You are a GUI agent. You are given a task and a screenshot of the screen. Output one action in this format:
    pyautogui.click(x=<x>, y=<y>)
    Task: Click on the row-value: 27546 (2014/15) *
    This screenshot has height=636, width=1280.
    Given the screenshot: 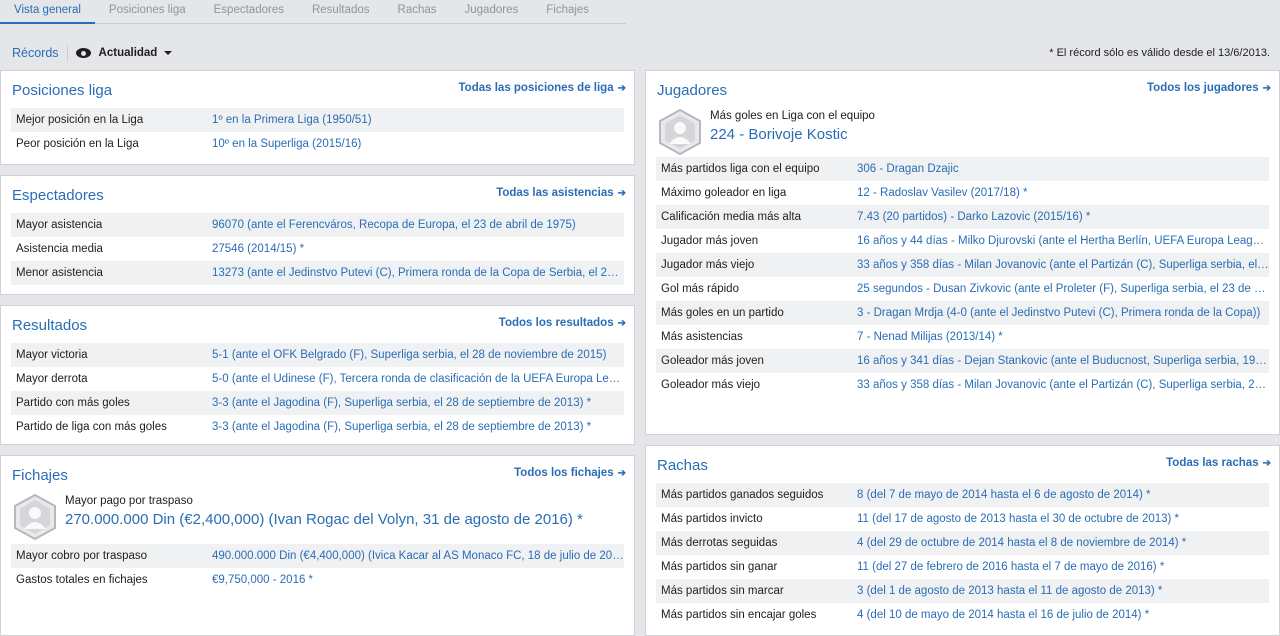 What is the action you would take?
    pyautogui.click(x=258, y=249)
    